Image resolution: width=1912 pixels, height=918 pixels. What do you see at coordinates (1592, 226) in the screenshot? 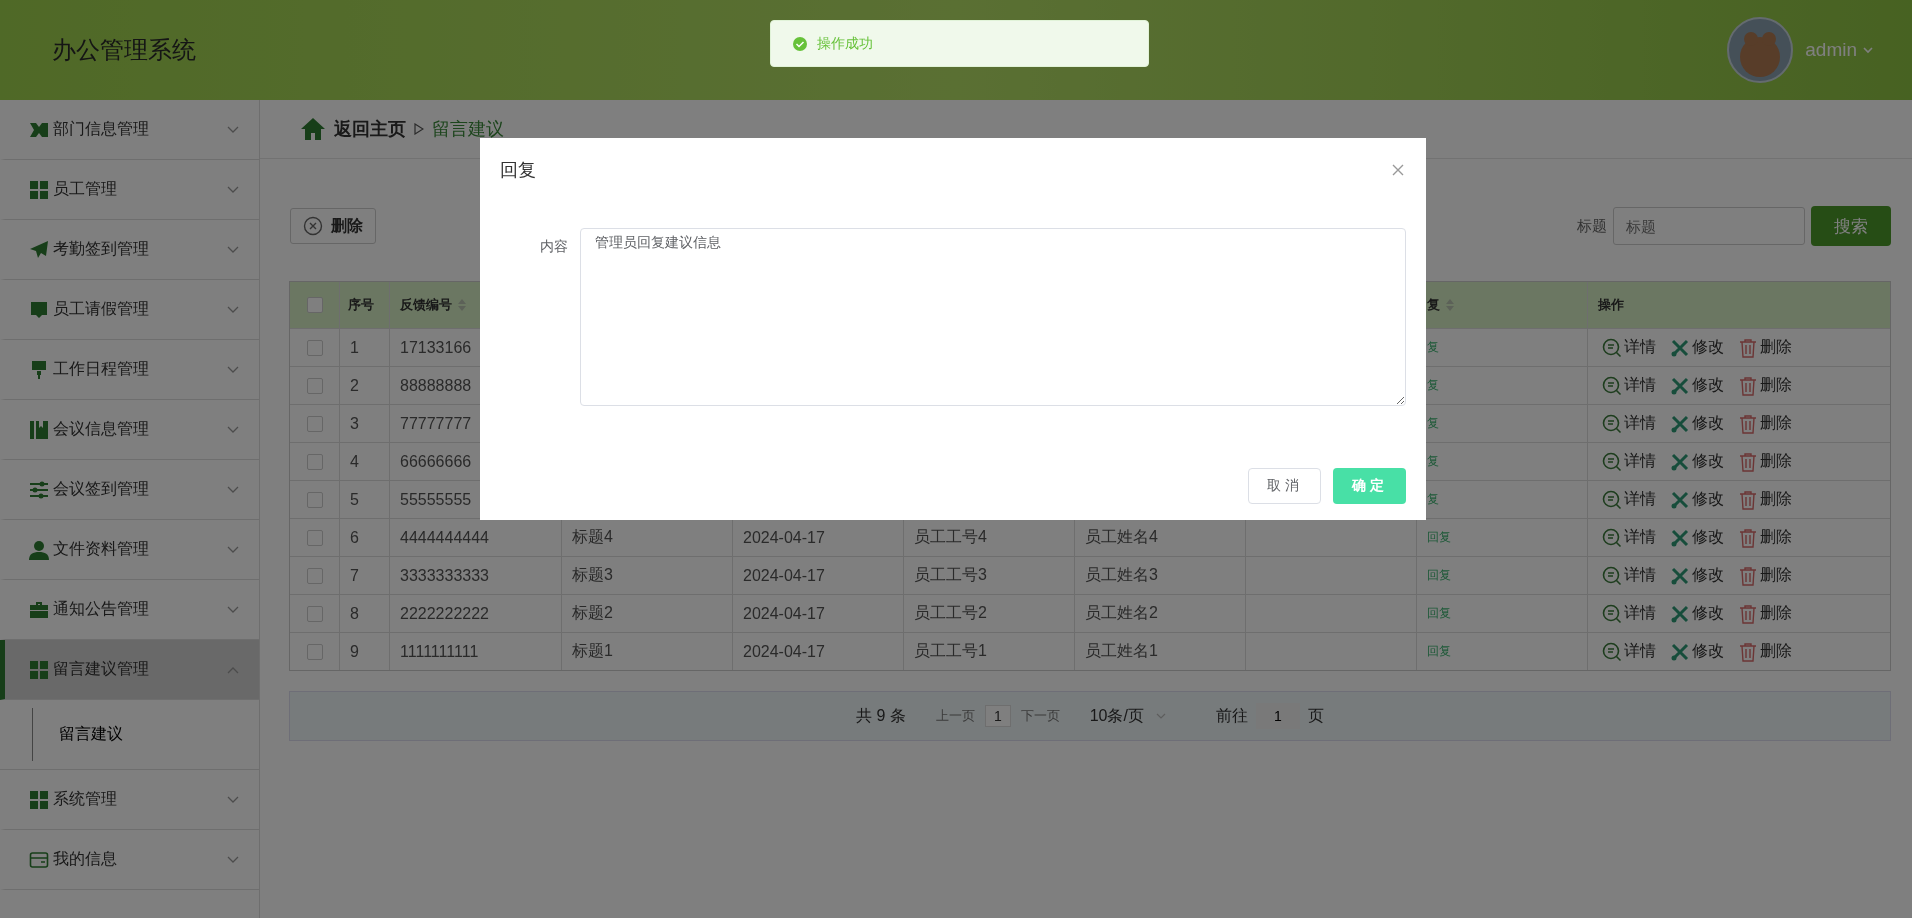
I see `search-label: 标题` at bounding box center [1592, 226].